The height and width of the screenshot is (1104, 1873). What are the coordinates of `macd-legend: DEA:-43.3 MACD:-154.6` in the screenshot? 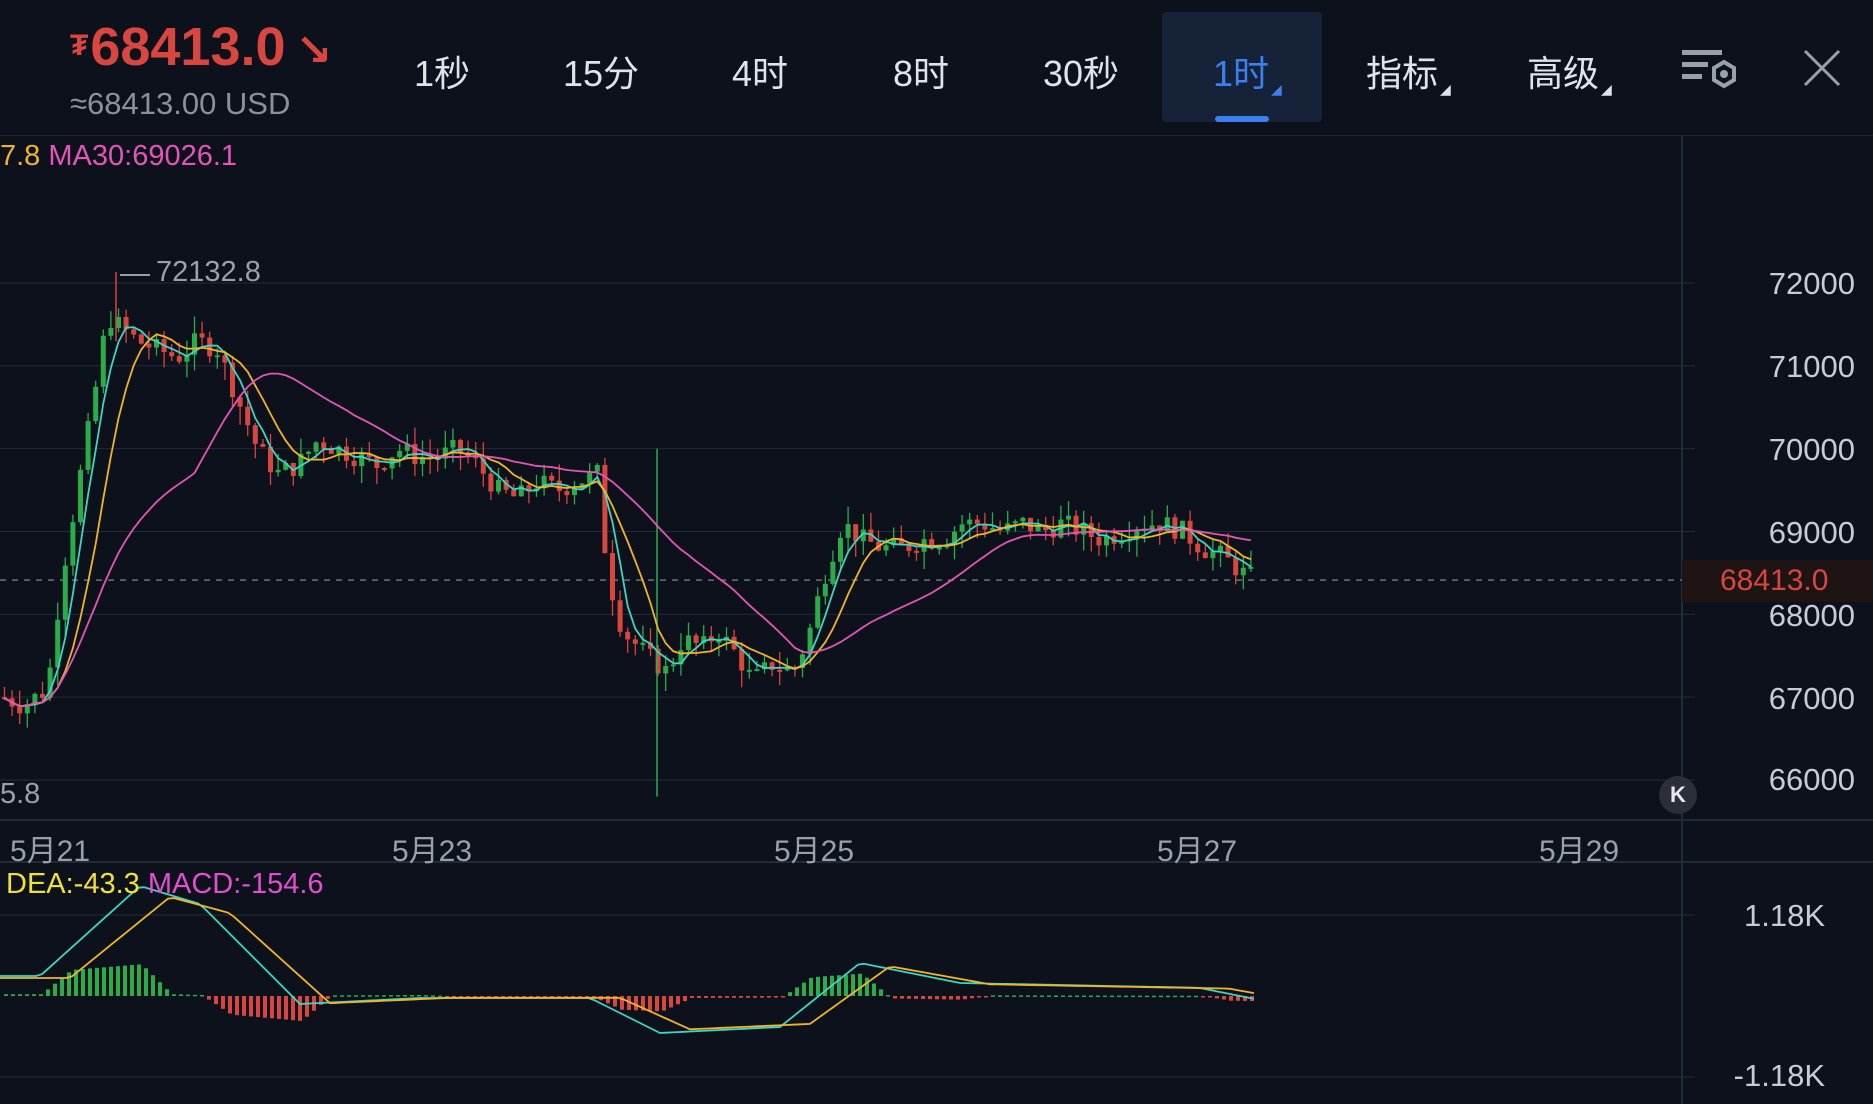 It's located at (165, 884).